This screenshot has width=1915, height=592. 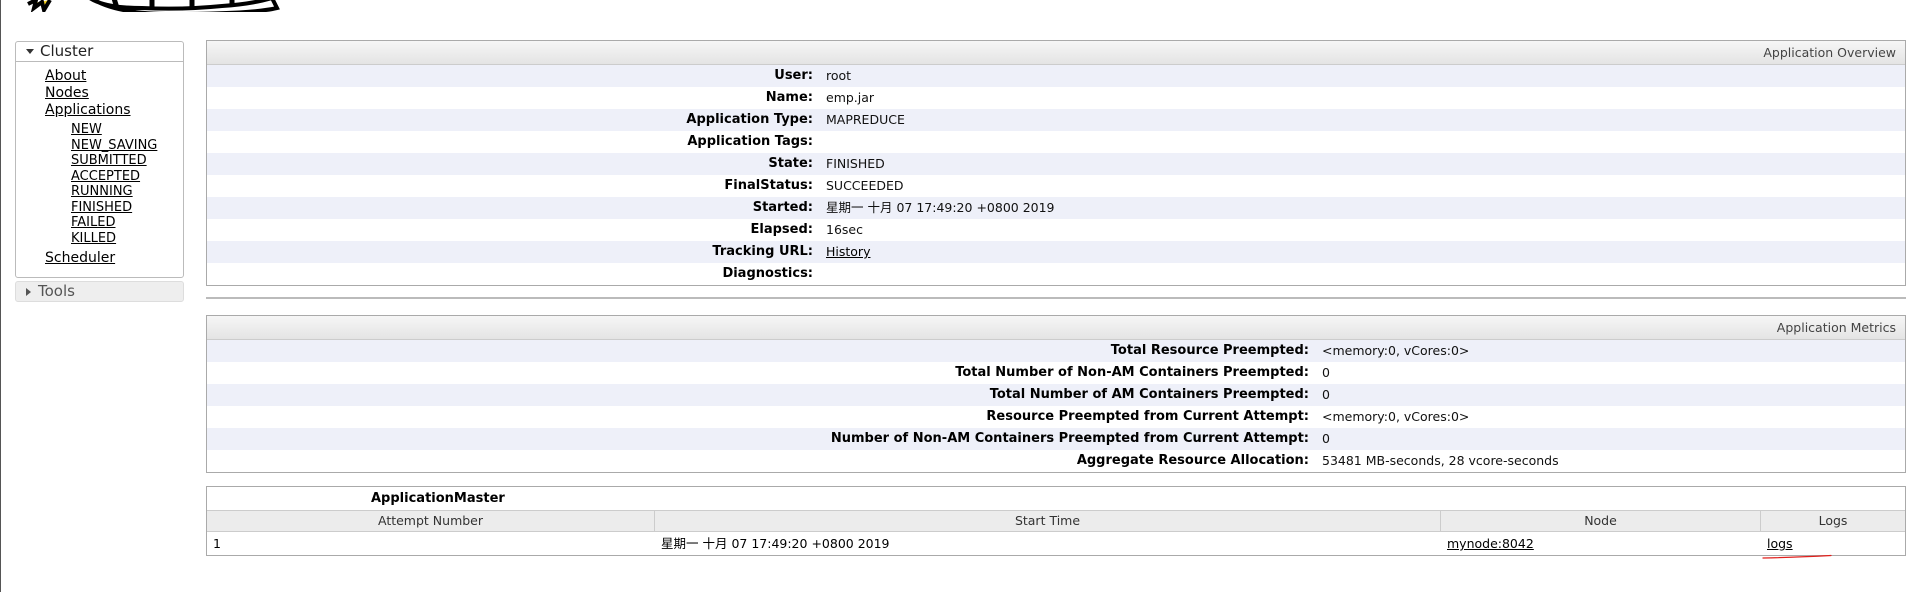 I want to click on sidebar-item-scheduler: Scheduler, so click(x=114, y=258).